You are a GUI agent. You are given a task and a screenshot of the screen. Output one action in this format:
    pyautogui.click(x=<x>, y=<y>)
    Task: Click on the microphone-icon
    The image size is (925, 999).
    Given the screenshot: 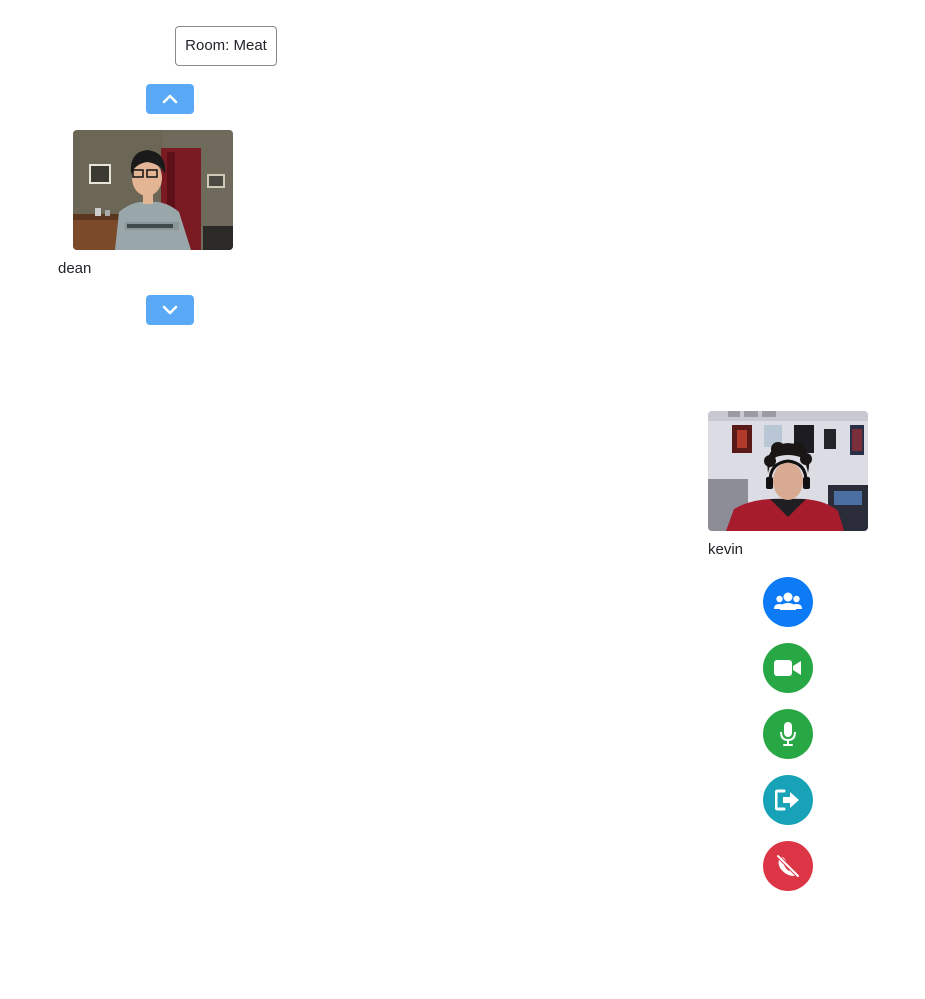 What is the action you would take?
    pyautogui.click(x=788, y=734)
    